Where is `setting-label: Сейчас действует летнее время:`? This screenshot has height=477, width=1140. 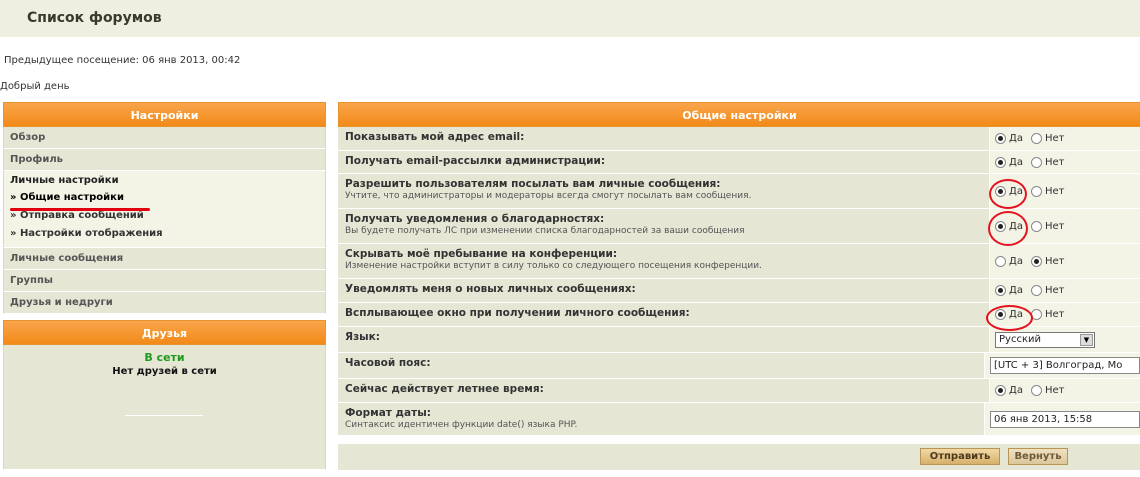
setting-label: Сейчас действует летнее время: is located at coordinates (444, 389).